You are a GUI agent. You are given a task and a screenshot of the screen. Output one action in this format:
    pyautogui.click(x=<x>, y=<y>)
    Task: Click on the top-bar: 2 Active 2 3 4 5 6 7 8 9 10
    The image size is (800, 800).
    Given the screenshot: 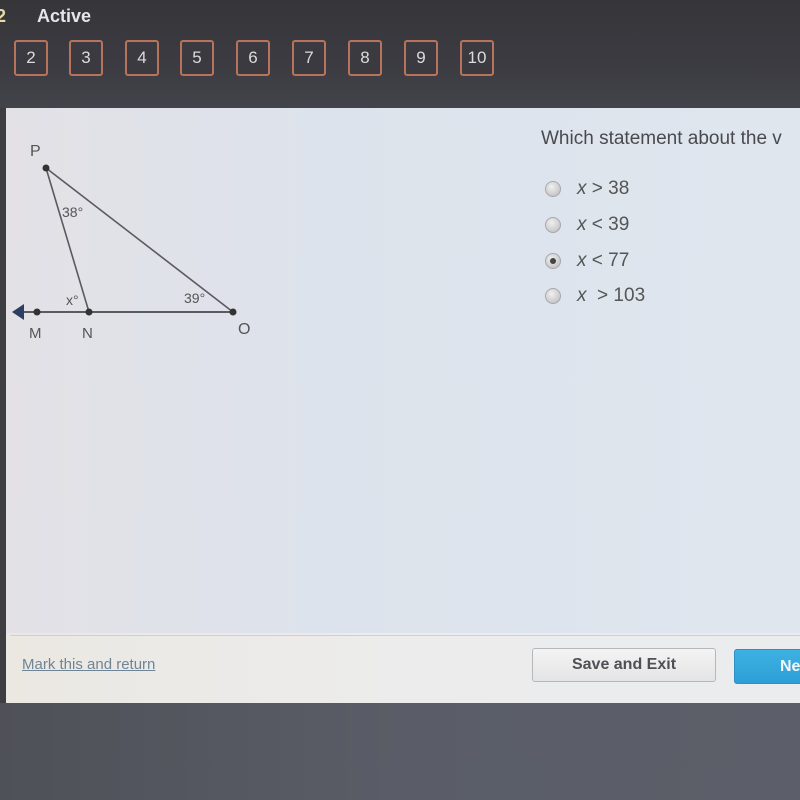 What is the action you would take?
    pyautogui.click(x=400, y=54)
    